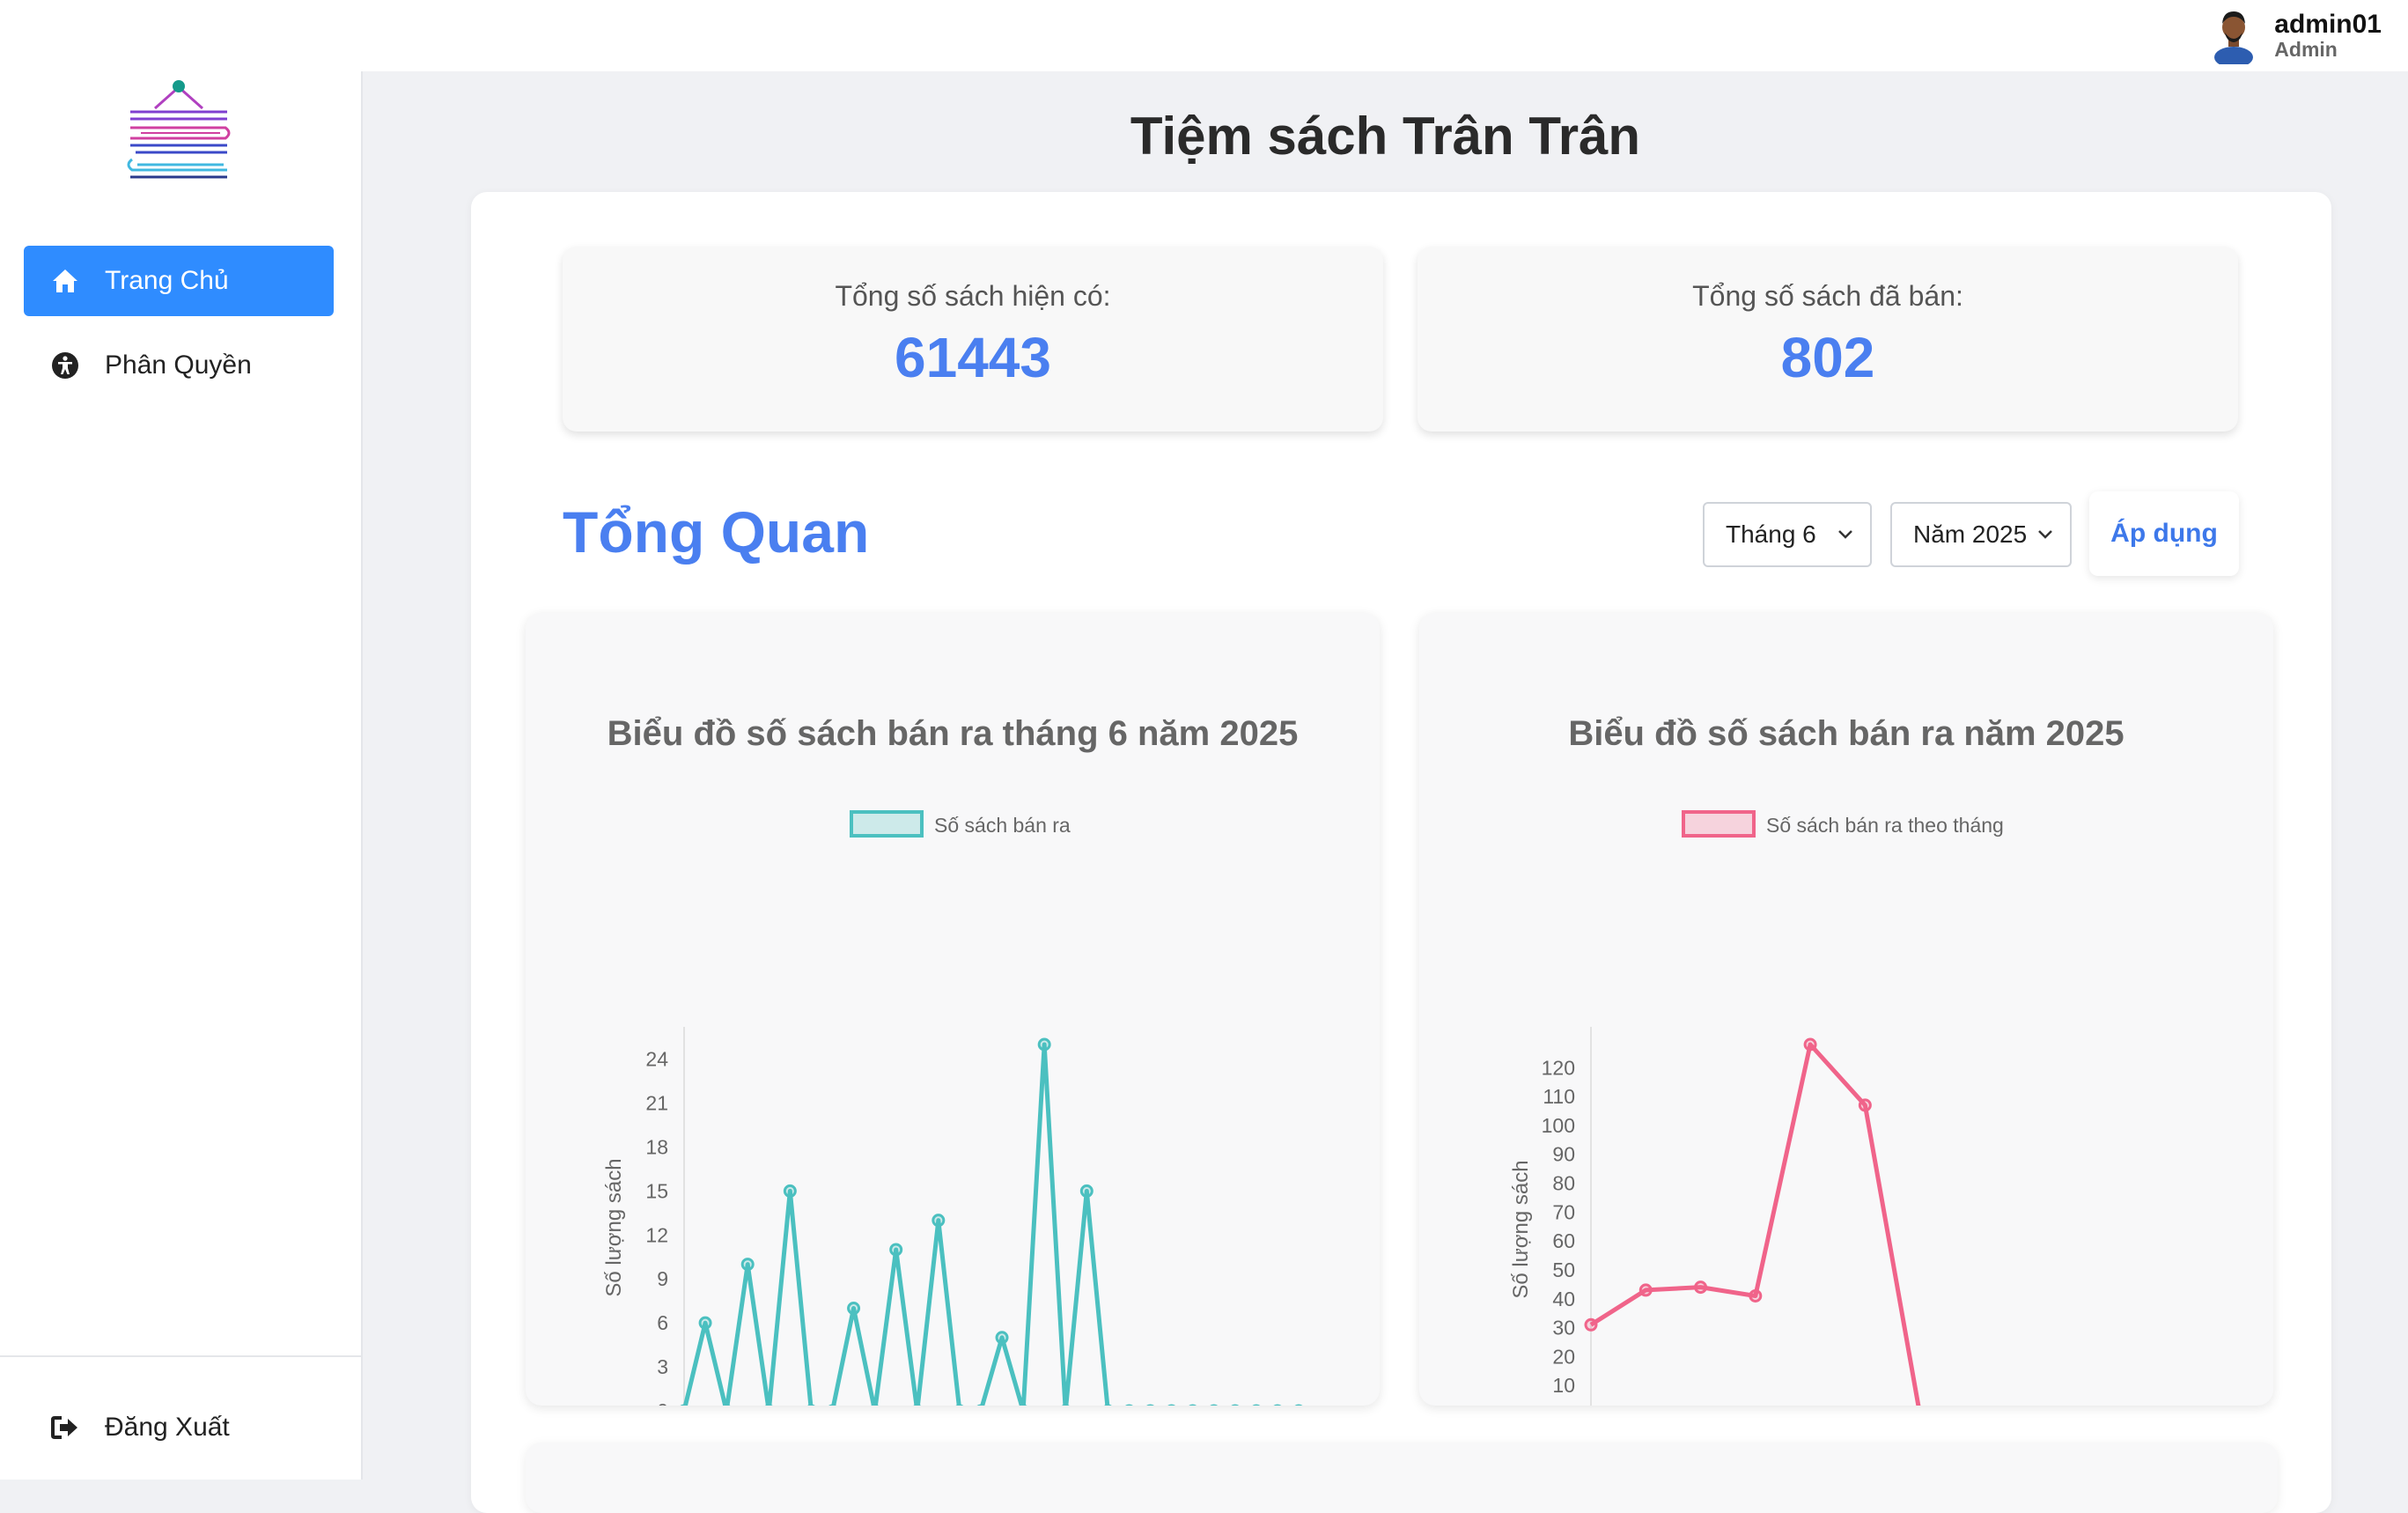 Image resolution: width=2408 pixels, height=1513 pixels. I want to click on home-icon, so click(65, 281).